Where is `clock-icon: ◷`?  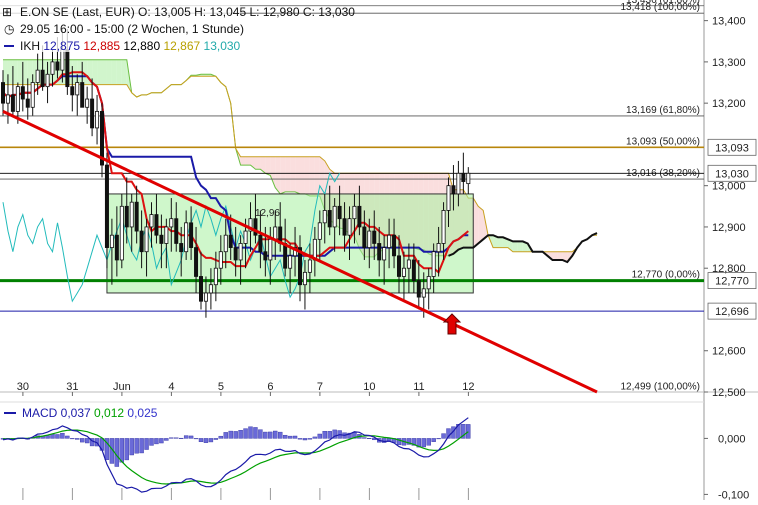
clock-icon: ◷ is located at coordinates (9, 29).